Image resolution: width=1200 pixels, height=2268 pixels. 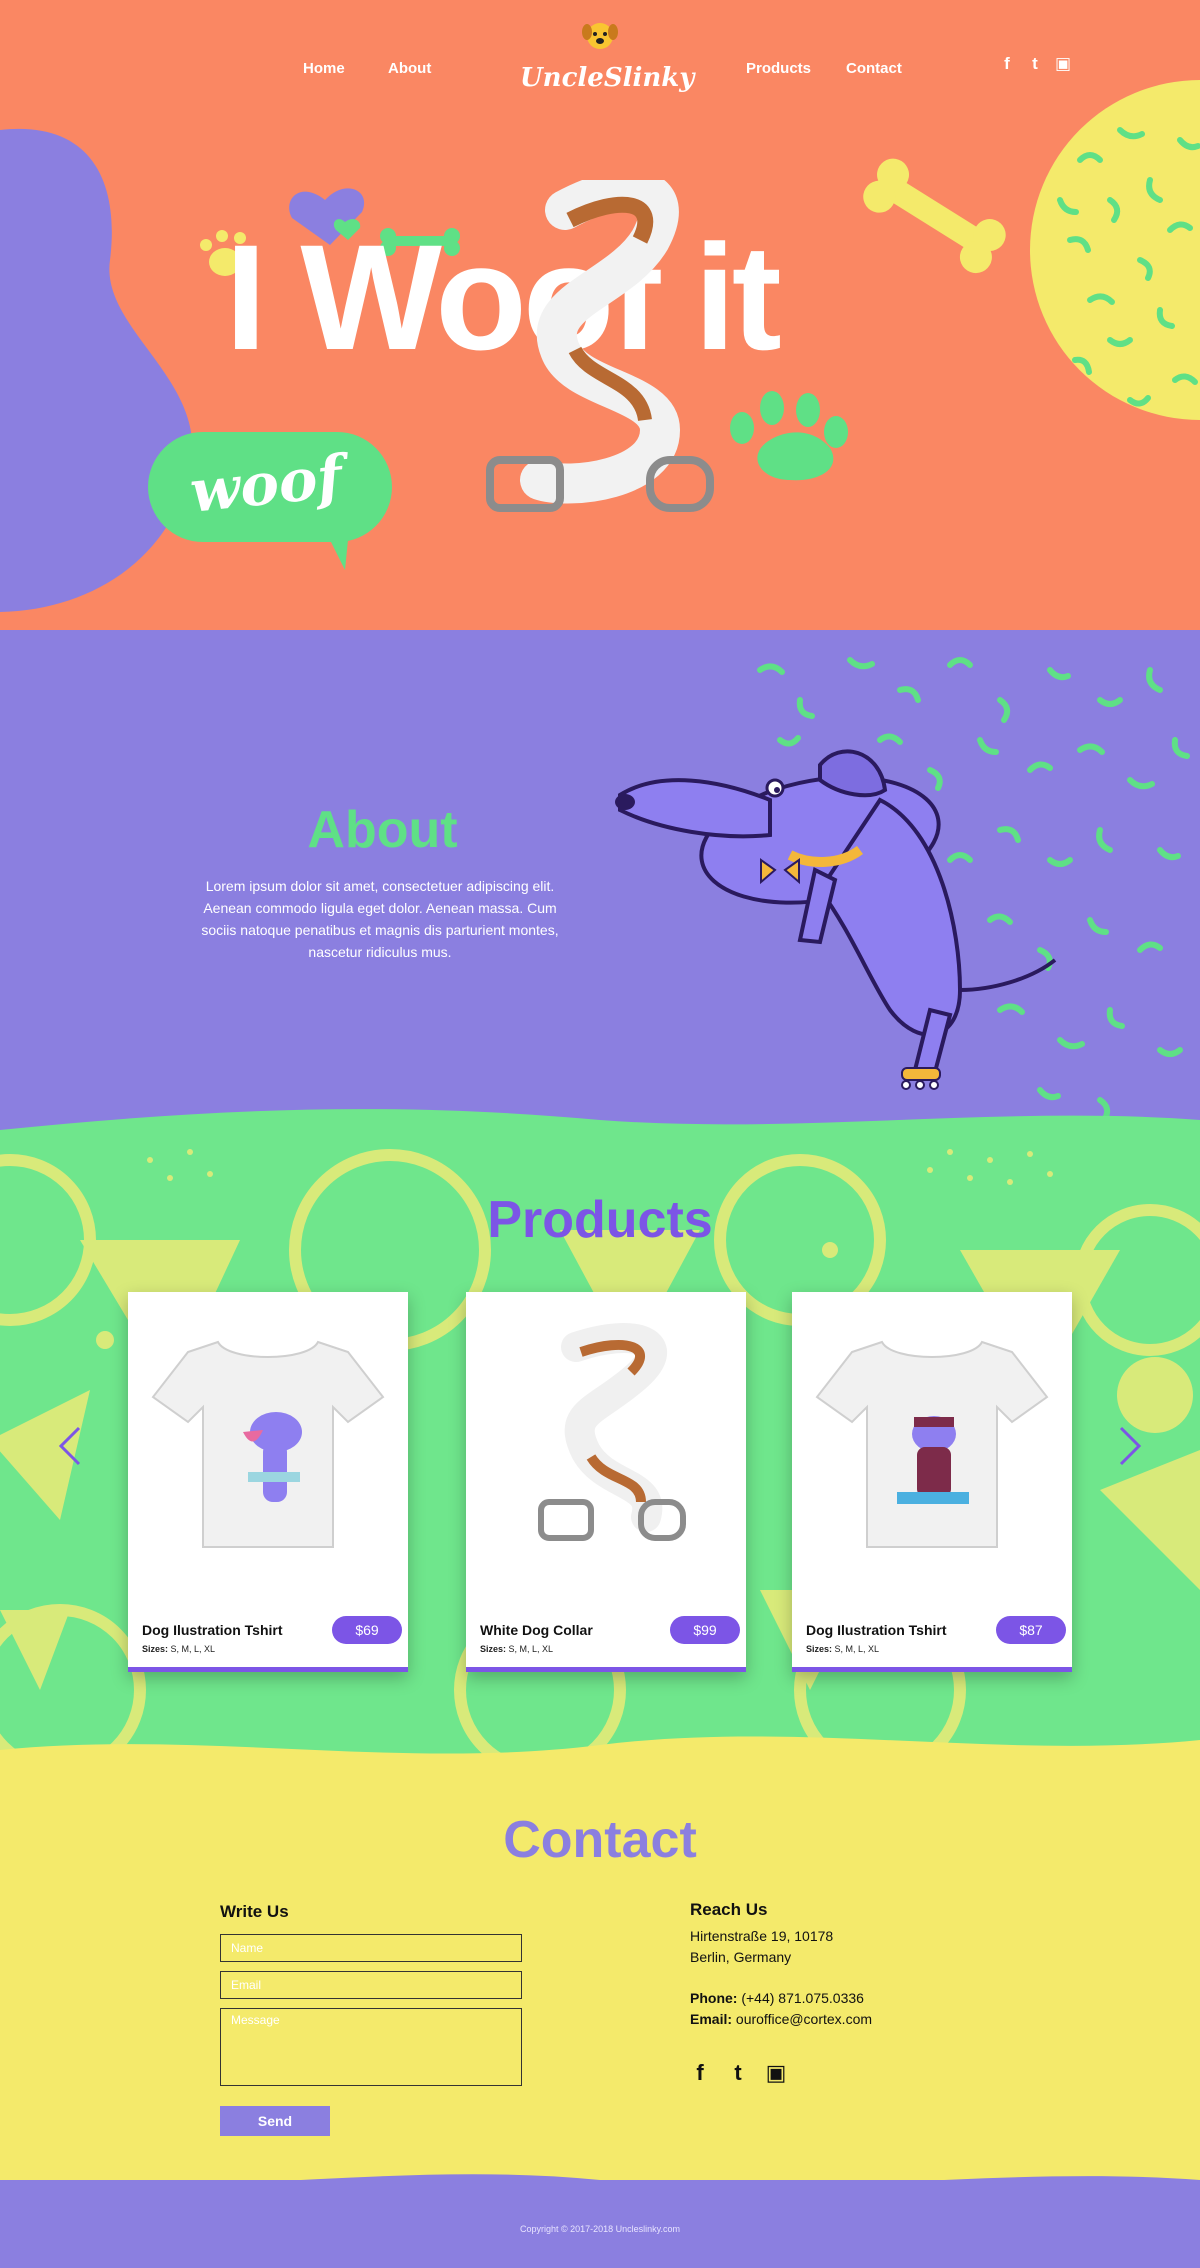 What do you see at coordinates (777, 1998) in the screenshot?
I see `phone-line: Phone: (+44) 871.075.0336` at bounding box center [777, 1998].